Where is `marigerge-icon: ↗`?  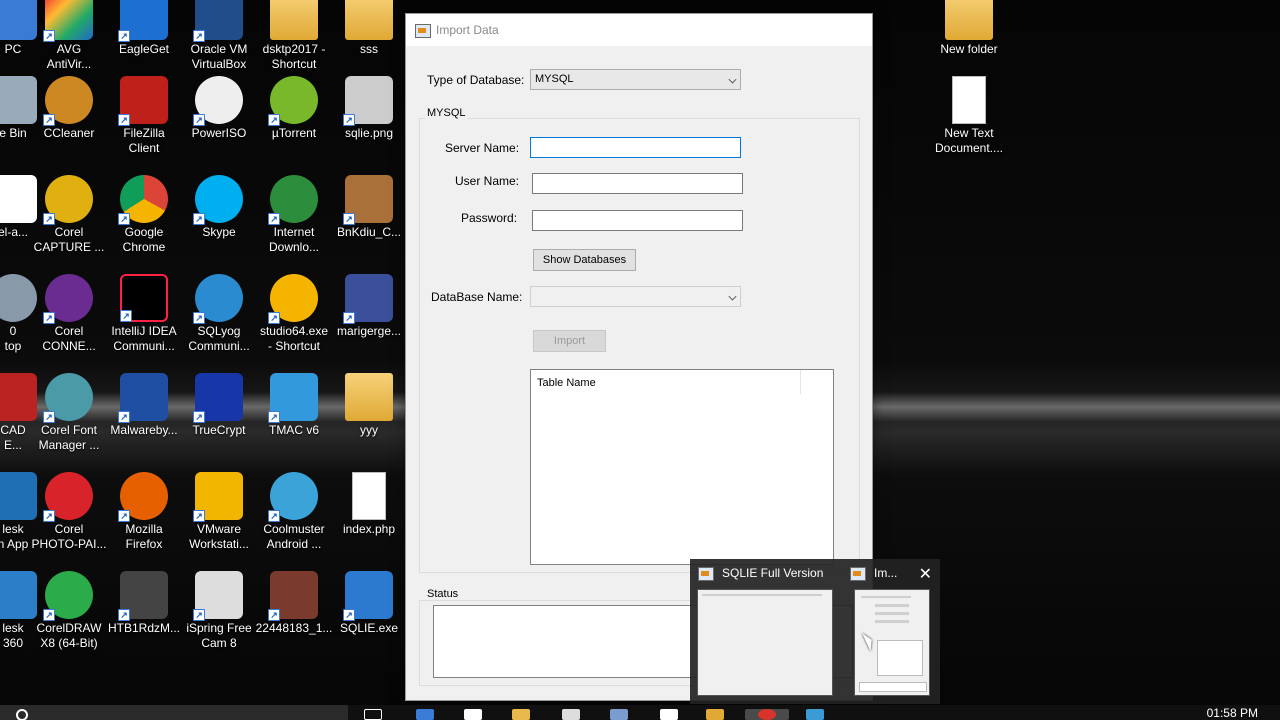
marigerge-icon: ↗ is located at coordinates (368, 299).